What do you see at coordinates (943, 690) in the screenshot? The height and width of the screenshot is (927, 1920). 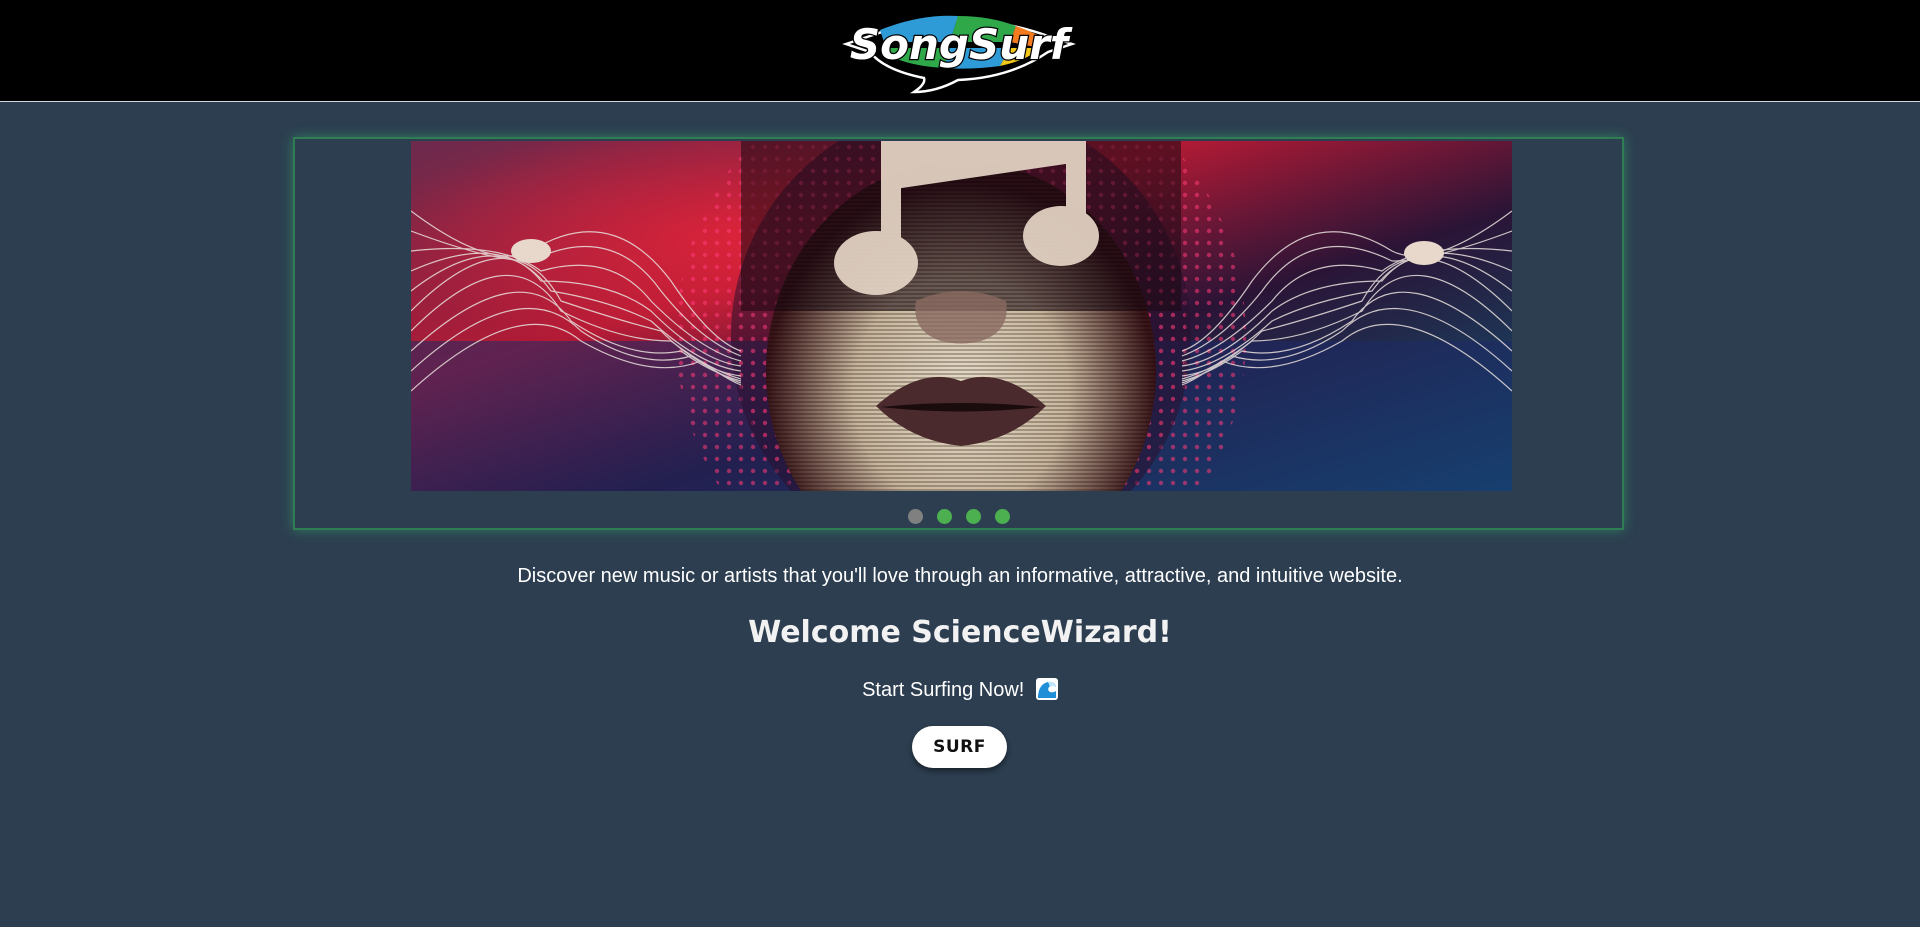 I see `start-surfing-text: Start Surfing Now!` at bounding box center [943, 690].